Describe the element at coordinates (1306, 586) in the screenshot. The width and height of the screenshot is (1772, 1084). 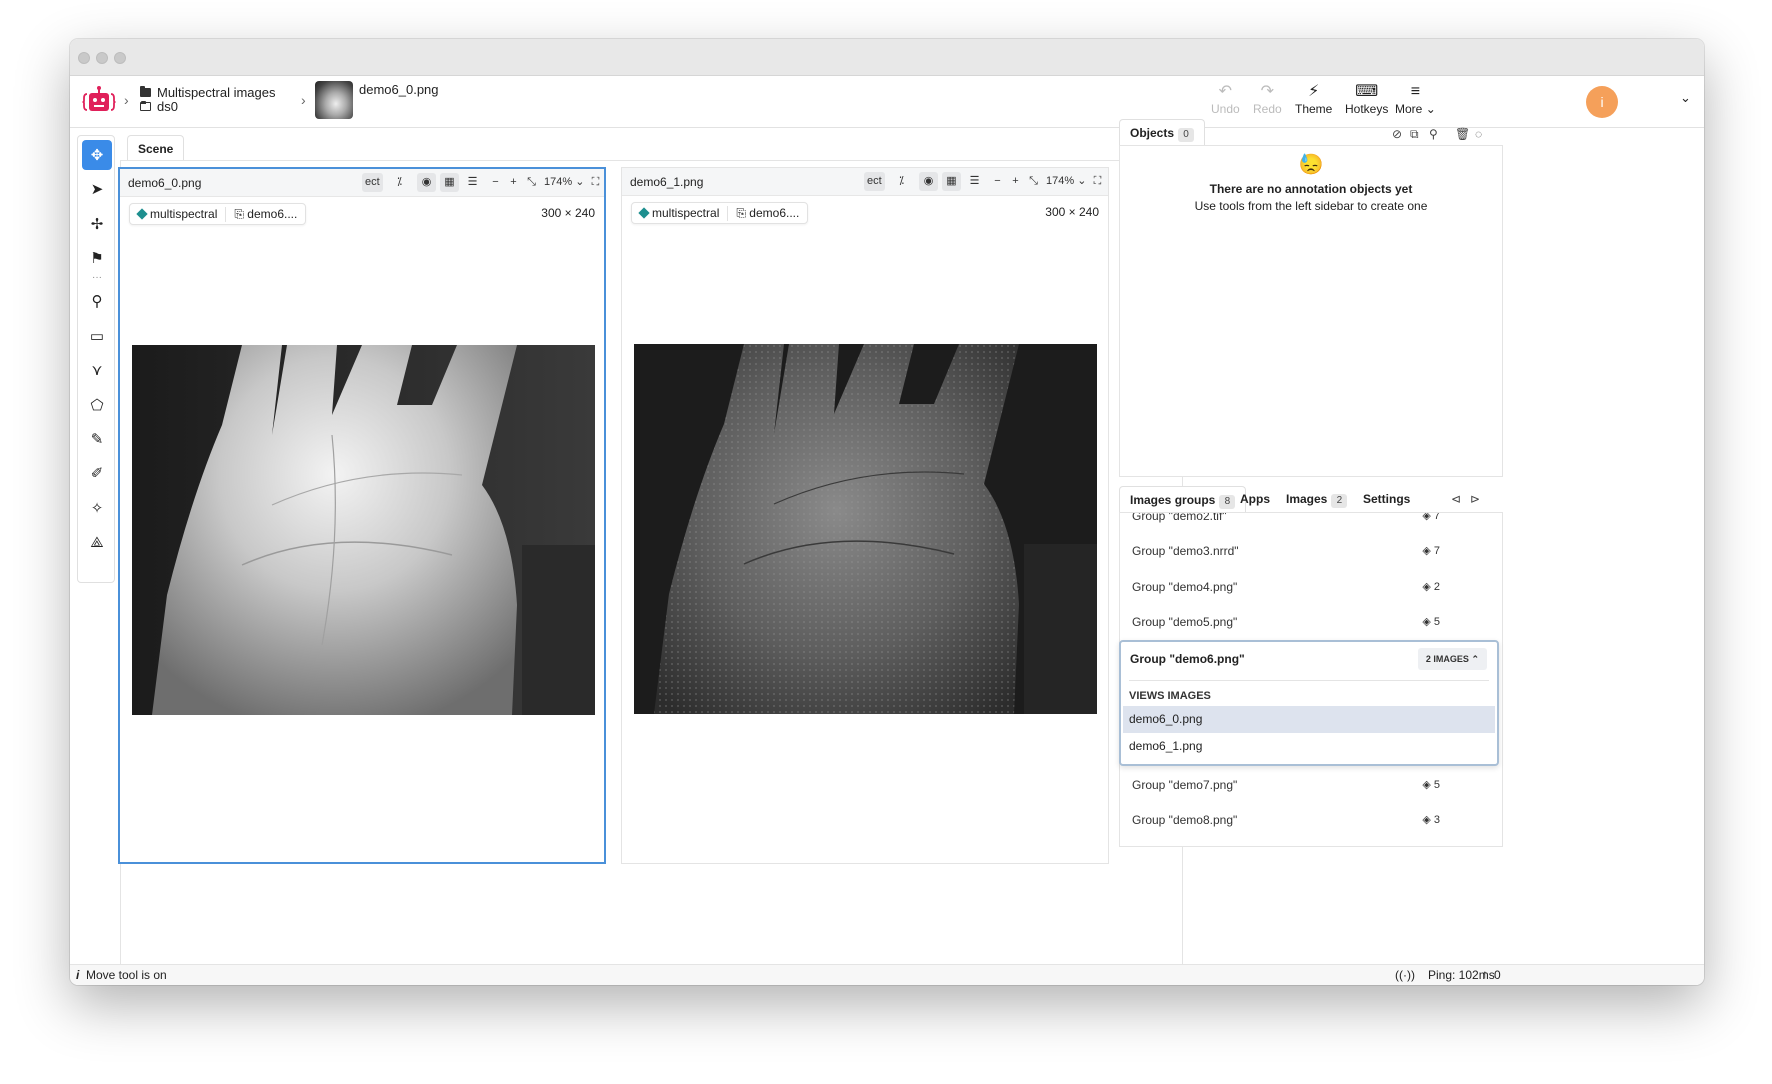
I see `group-row: Group "demo4.png" ◈ 2` at that location.